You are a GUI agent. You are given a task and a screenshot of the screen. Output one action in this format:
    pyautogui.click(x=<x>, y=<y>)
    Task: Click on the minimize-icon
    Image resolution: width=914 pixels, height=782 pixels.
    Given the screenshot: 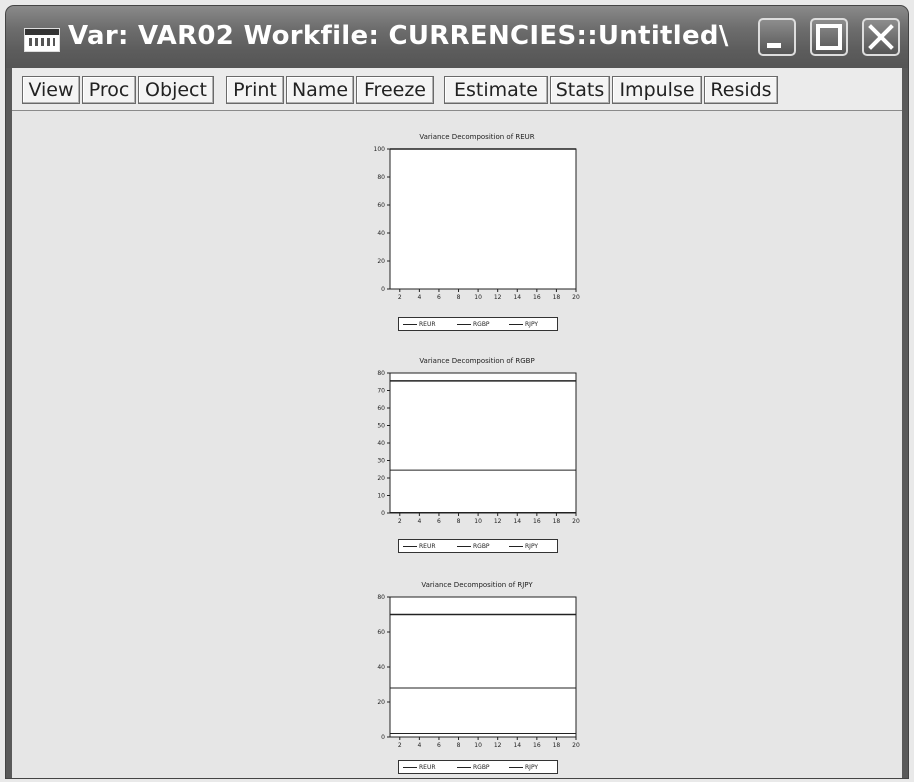 What is the action you would take?
    pyautogui.click(x=774, y=45)
    